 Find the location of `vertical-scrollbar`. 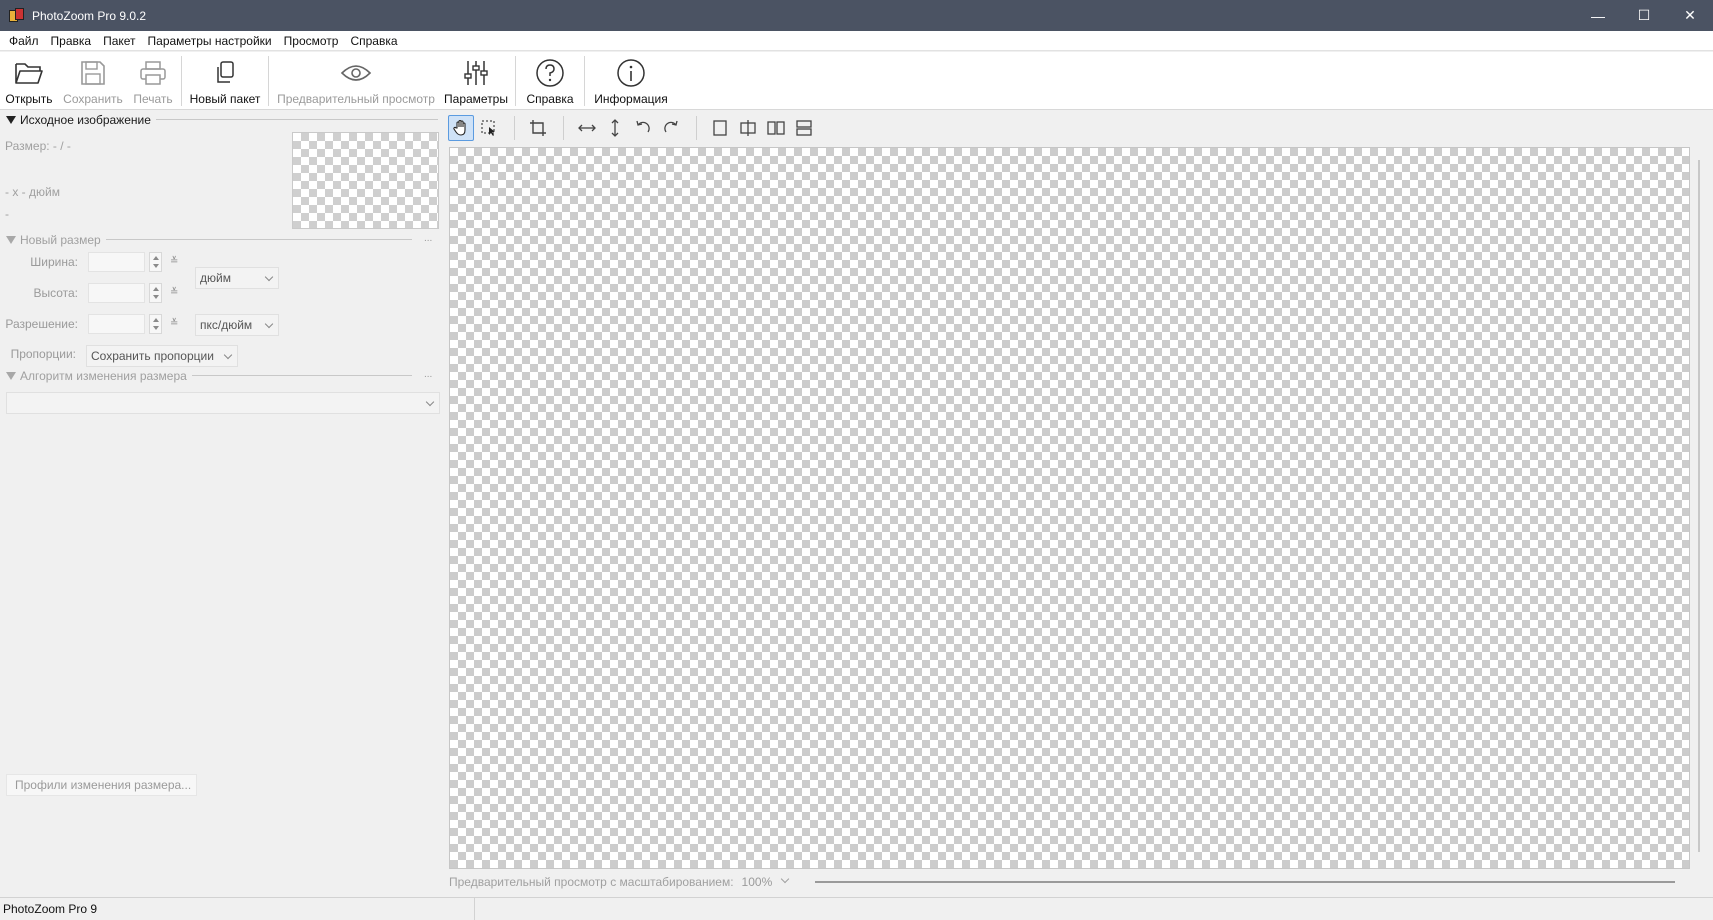

vertical-scrollbar is located at coordinates (1699, 506).